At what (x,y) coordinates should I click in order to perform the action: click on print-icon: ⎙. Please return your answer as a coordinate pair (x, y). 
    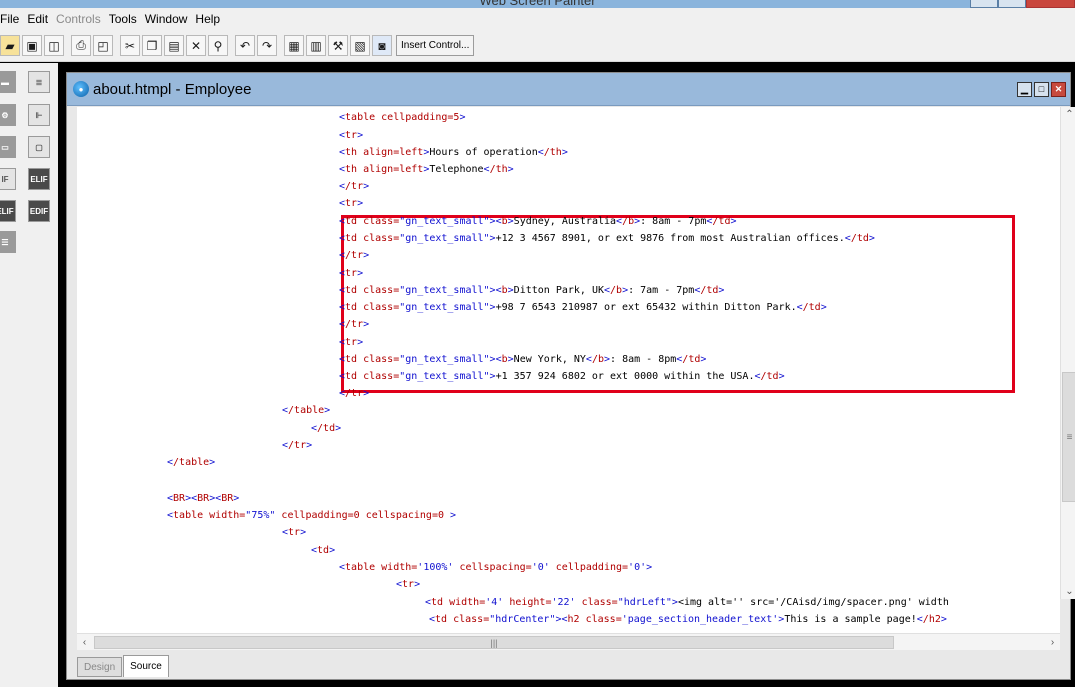
    Looking at the image, I should click on (81, 45).